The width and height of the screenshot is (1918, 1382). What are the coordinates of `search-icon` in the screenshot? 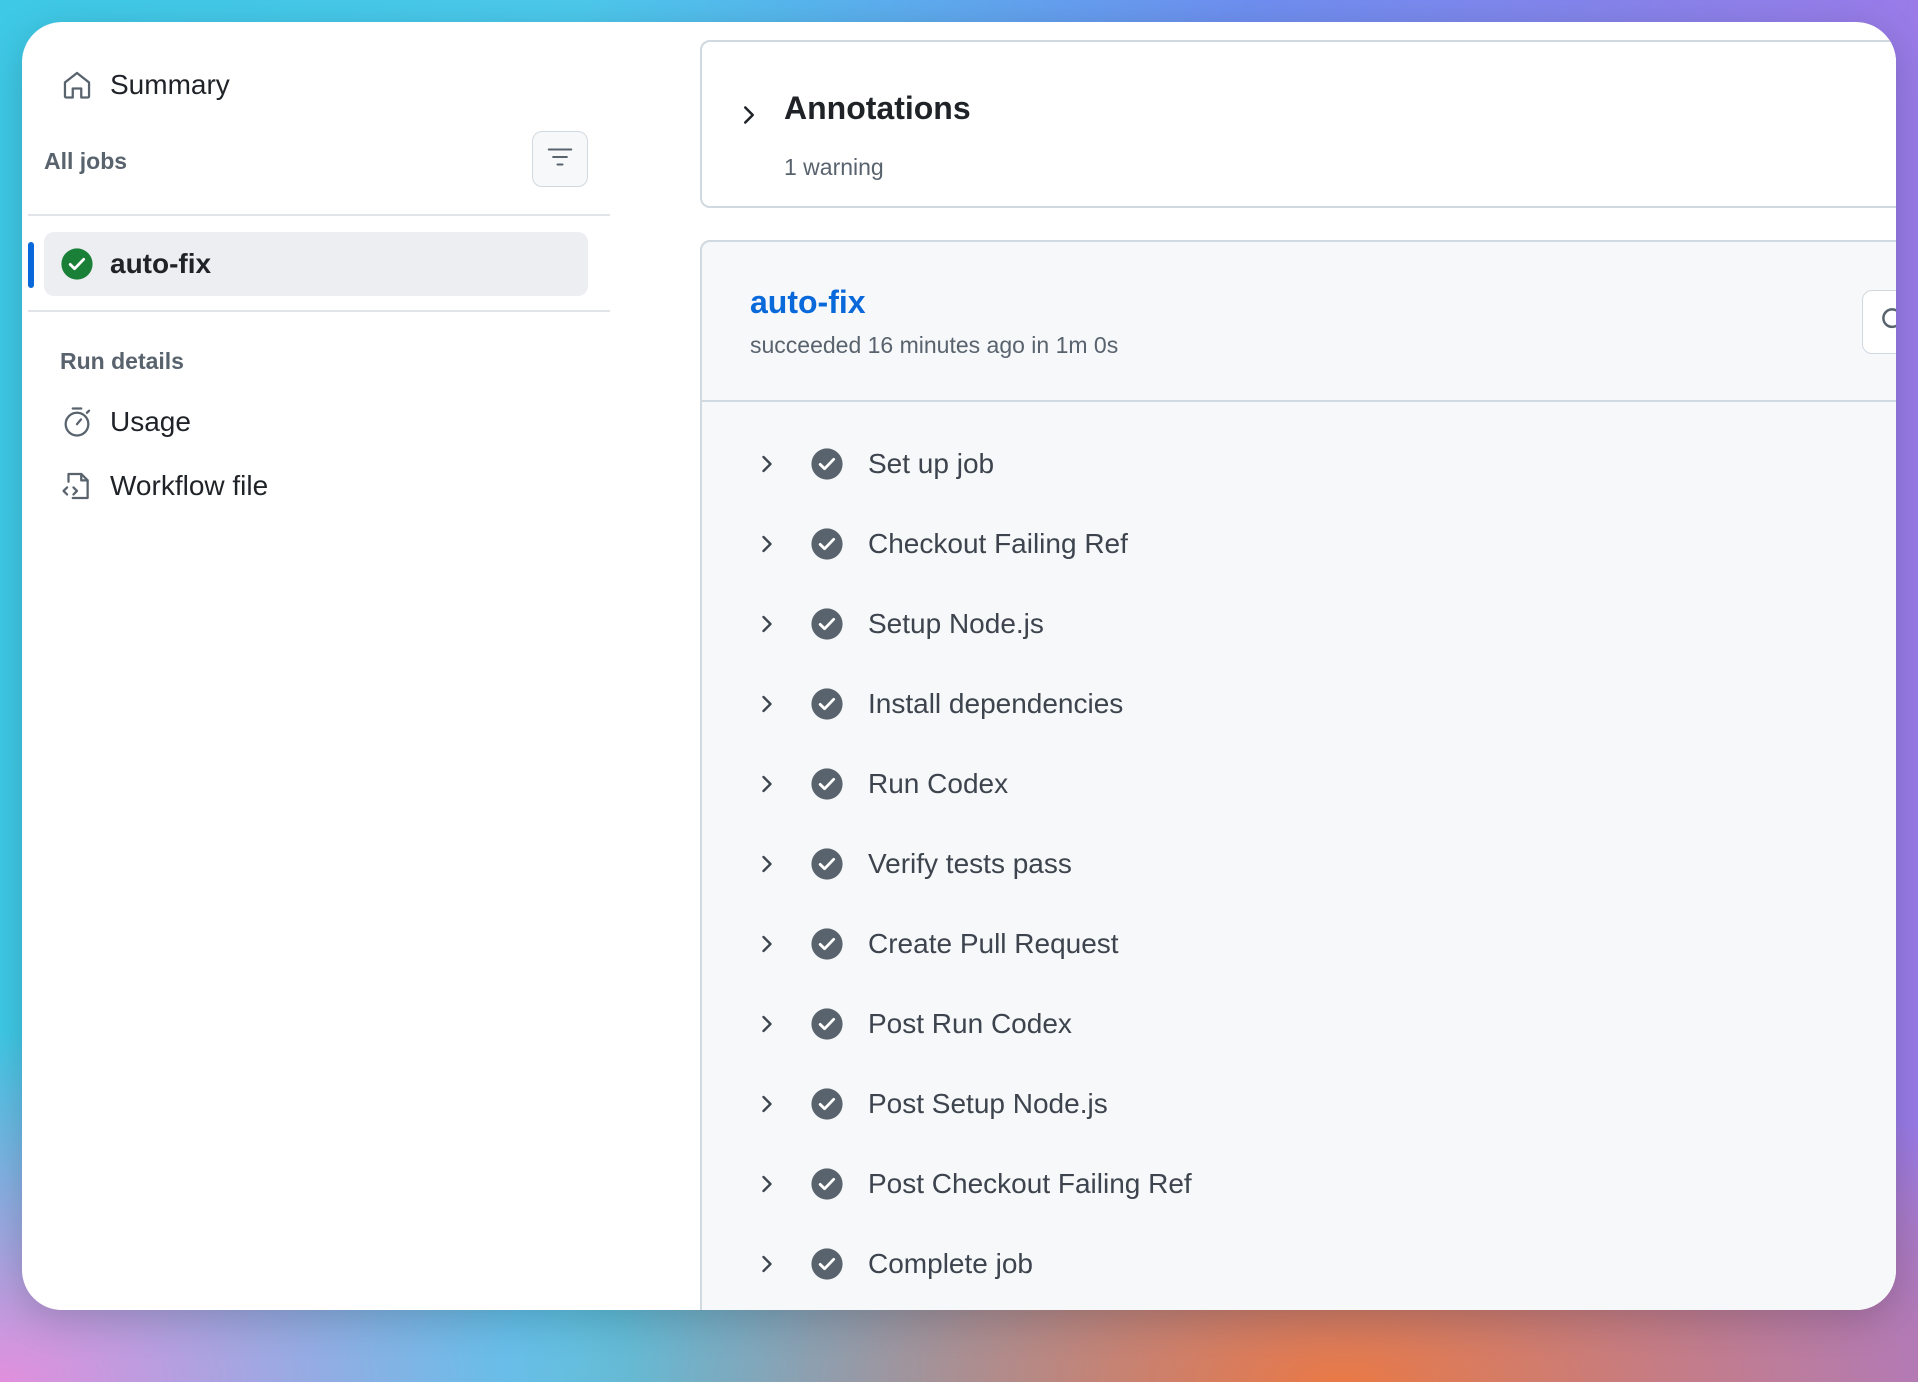 It's located at (1887, 322).